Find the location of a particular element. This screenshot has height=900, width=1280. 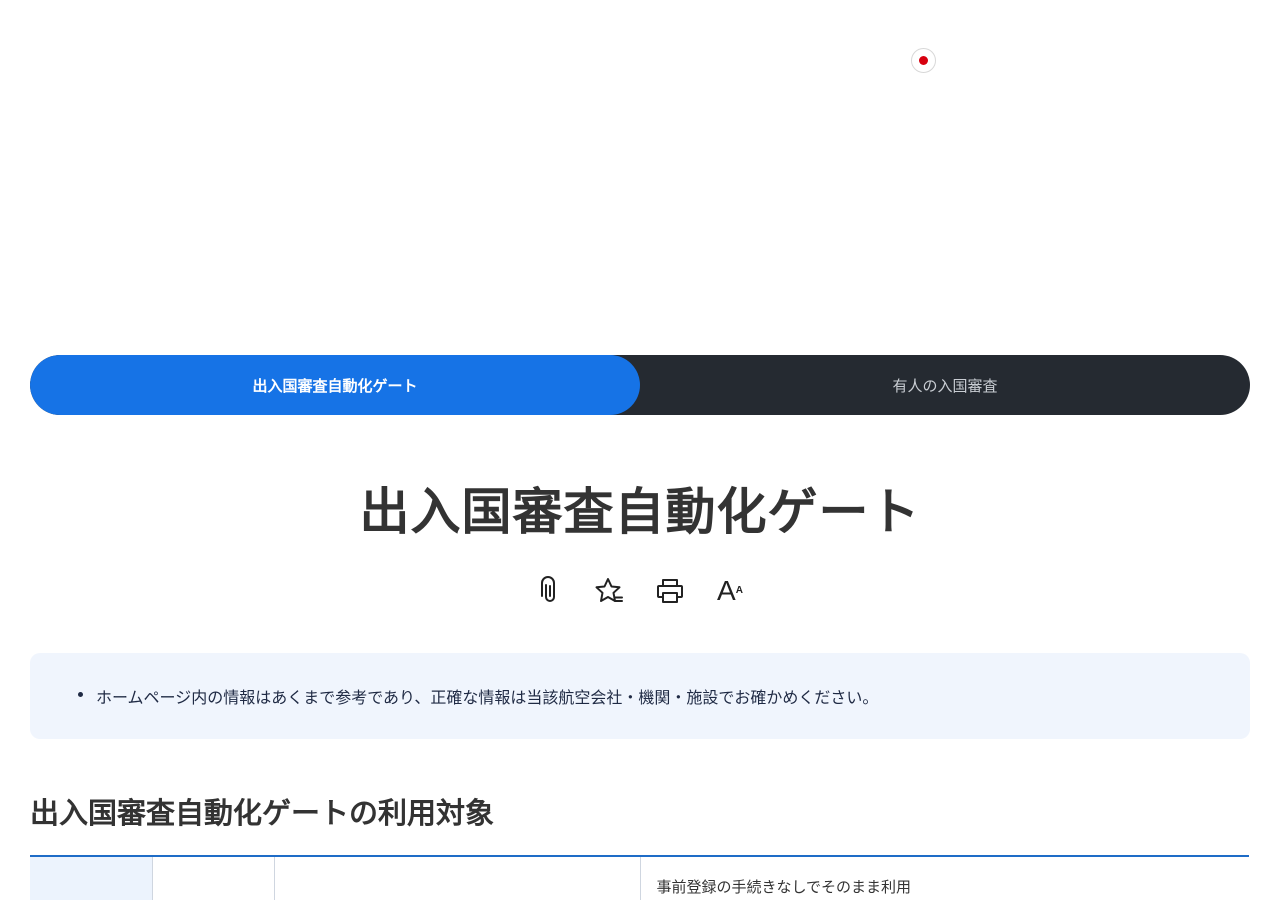

eligibility-table: 事前登録の手続きなしでそのまま利用 is located at coordinates (639, 877).